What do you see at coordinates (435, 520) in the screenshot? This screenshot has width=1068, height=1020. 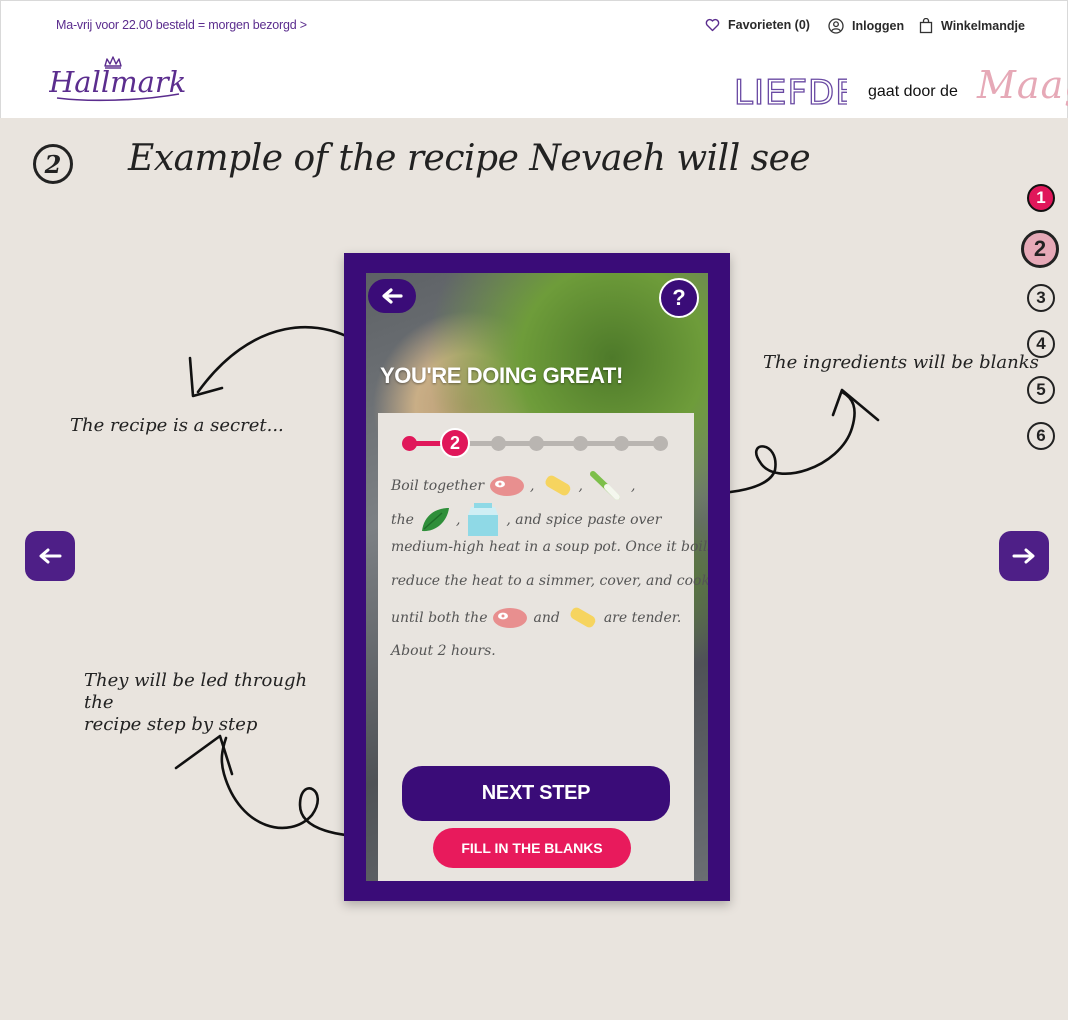 I see `leaf-icon` at bounding box center [435, 520].